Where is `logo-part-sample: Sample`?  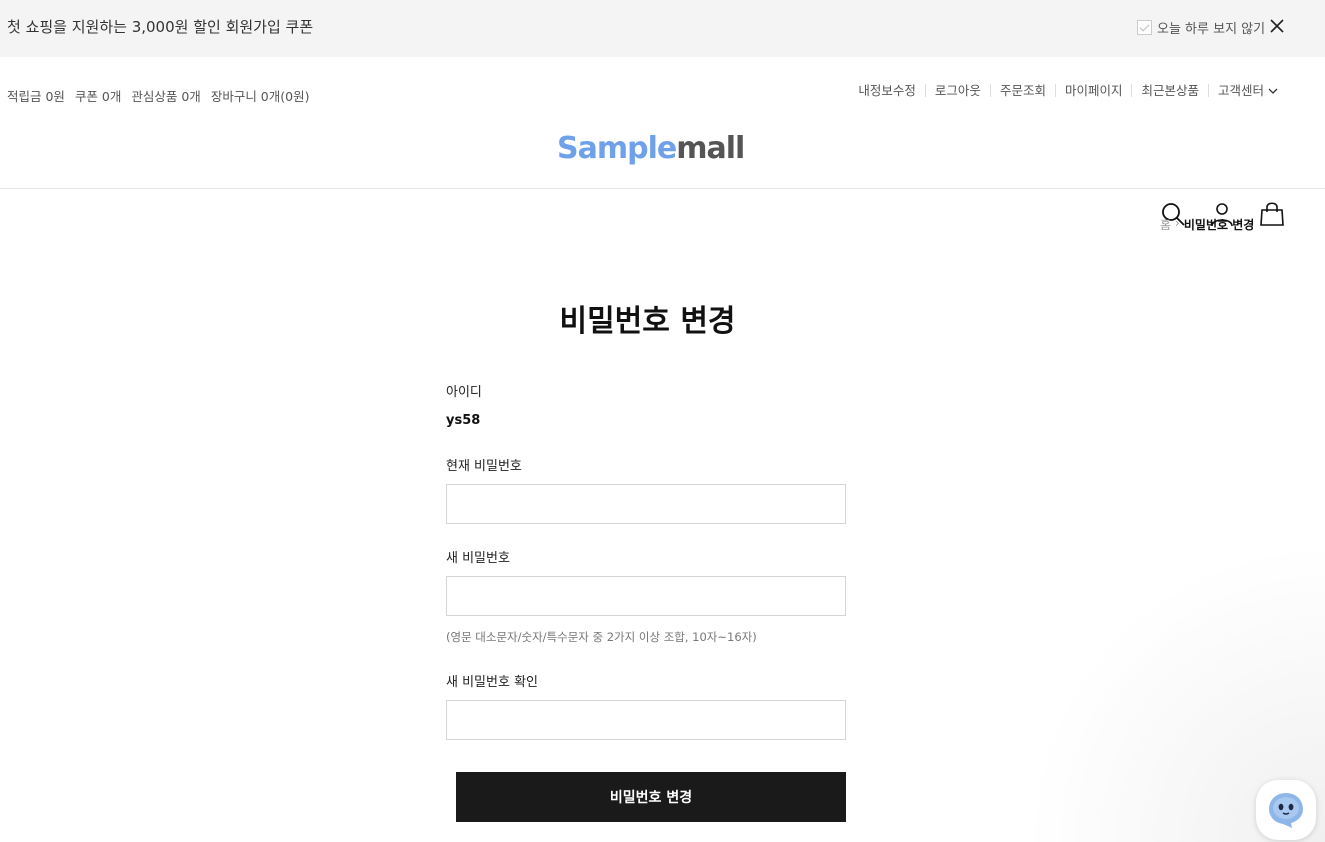 logo-part-sample: Sample is located at coordinates (617, 148).